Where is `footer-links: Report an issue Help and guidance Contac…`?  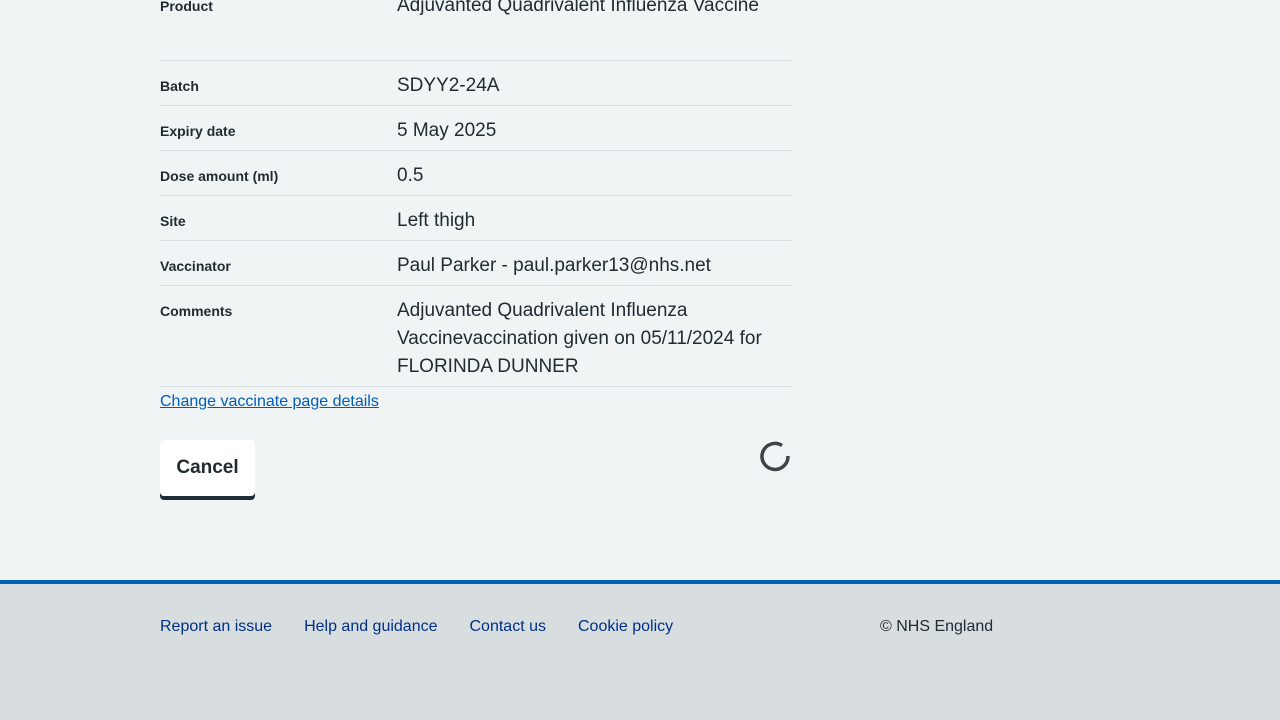 footer-links: Report an issue Help and guidance Contac… is located at coordinates (416, 627).